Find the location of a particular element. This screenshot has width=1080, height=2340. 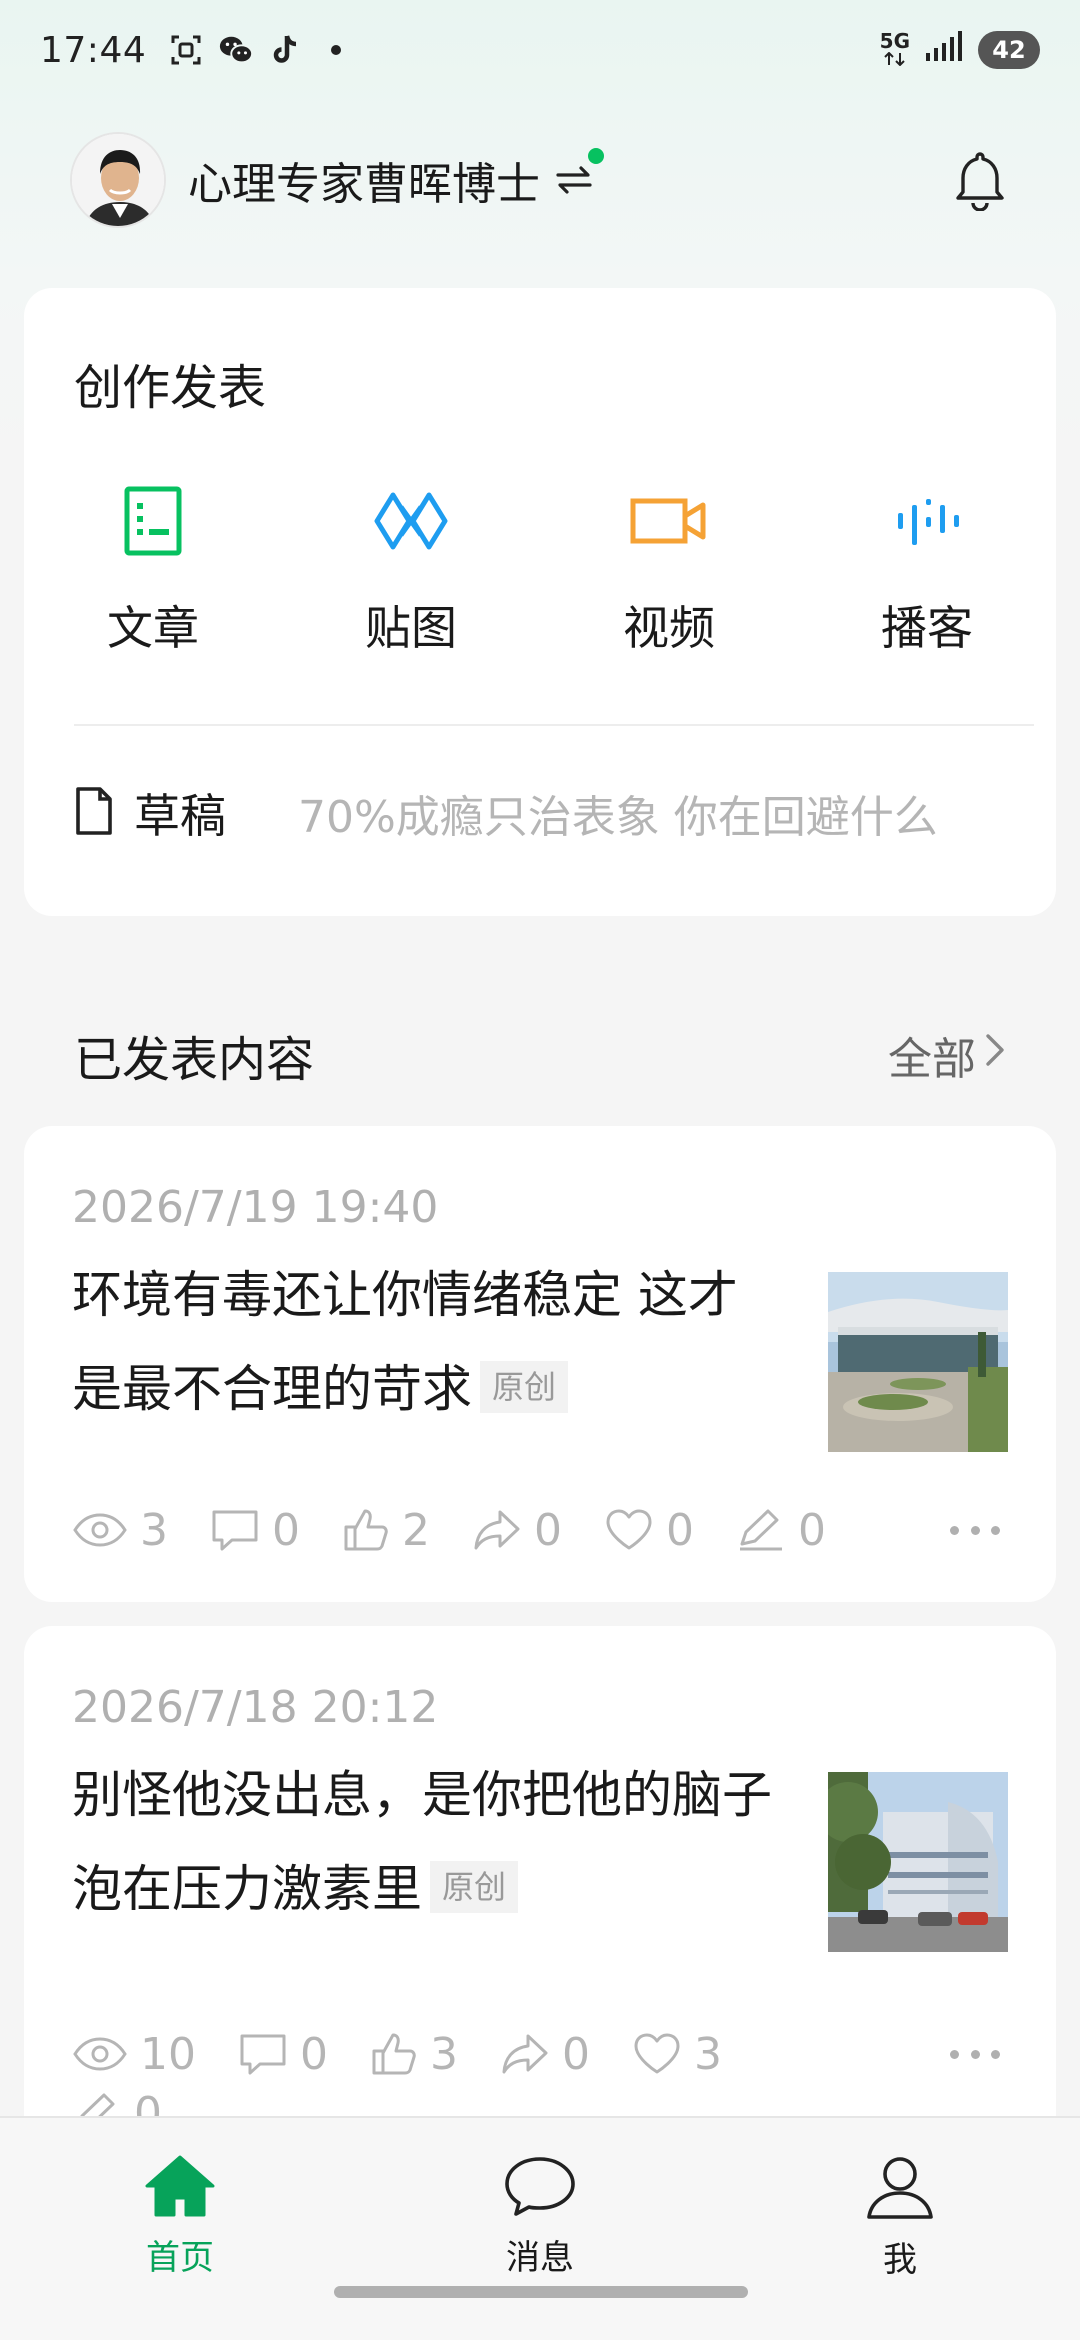

tiktok-icon is located at coordinates (286, 50).